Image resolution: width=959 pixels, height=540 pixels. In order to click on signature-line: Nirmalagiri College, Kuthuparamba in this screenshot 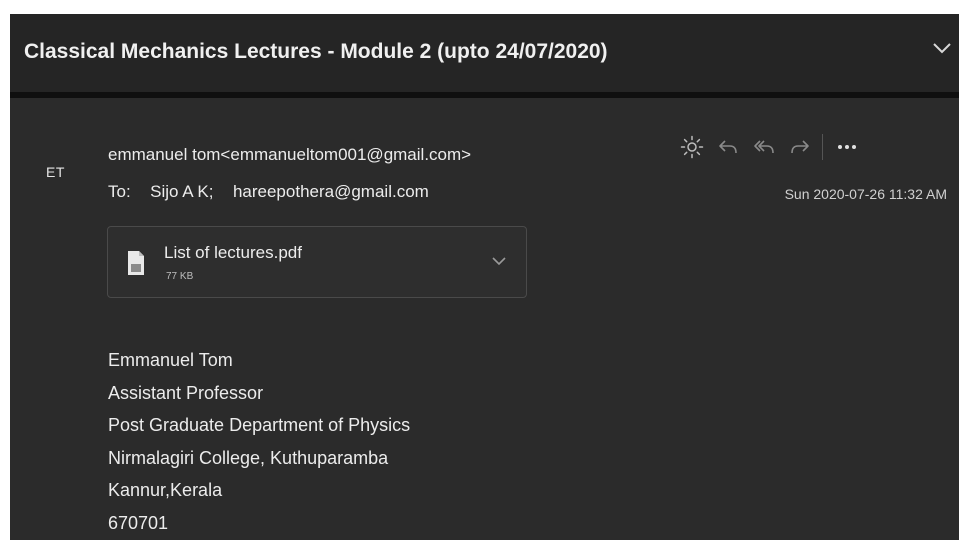, I will do `click(248, 457)`.